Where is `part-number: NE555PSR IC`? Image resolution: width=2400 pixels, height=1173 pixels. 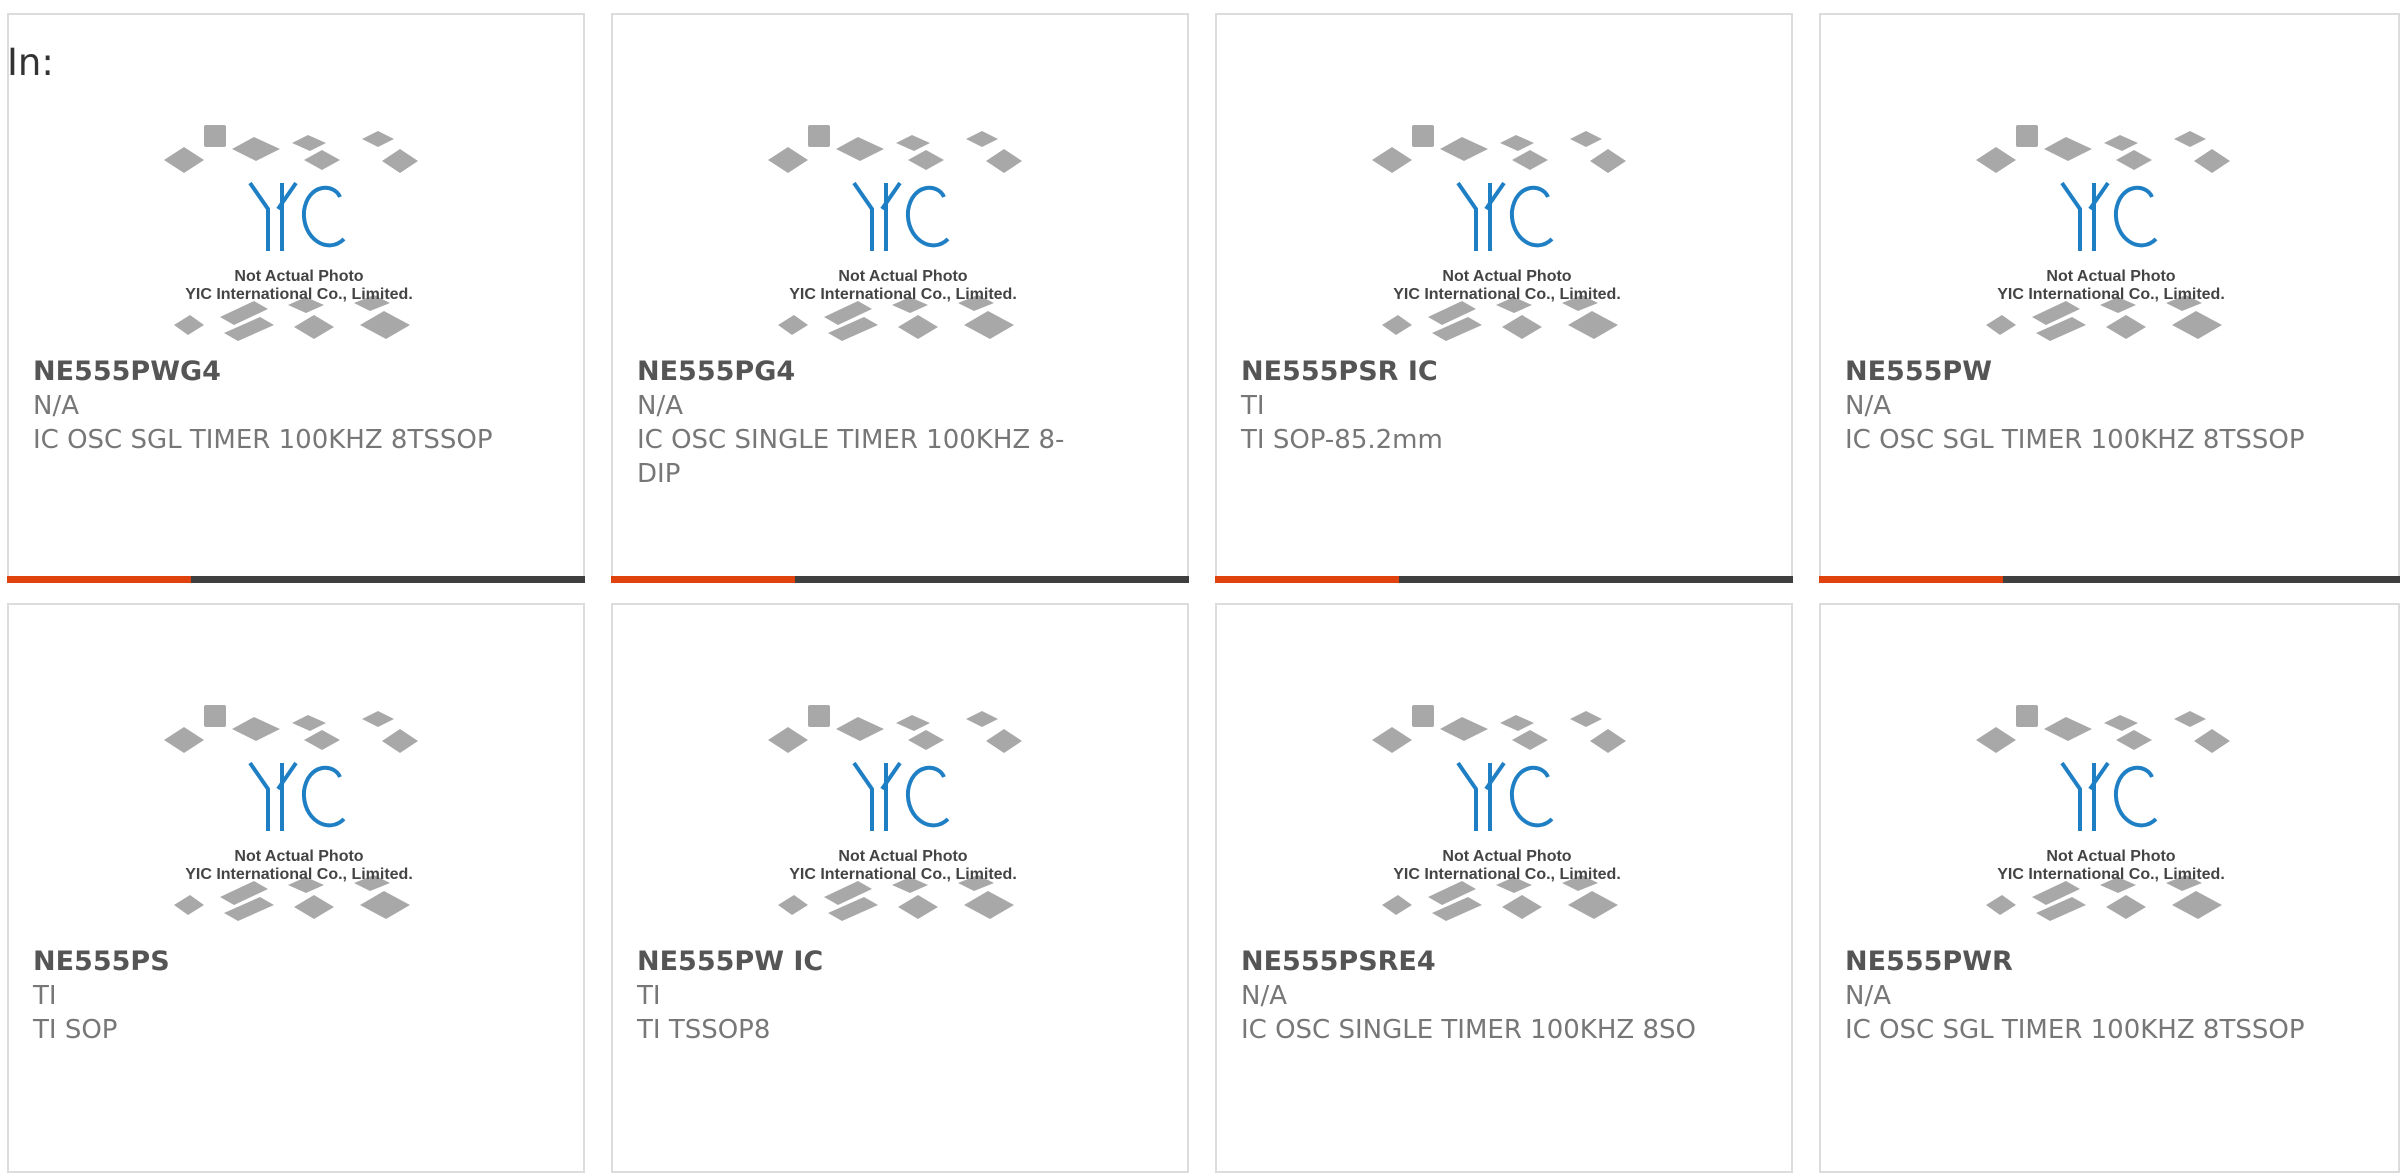
part-number: NE555PSR IC is located at coordinates (1471, 372).